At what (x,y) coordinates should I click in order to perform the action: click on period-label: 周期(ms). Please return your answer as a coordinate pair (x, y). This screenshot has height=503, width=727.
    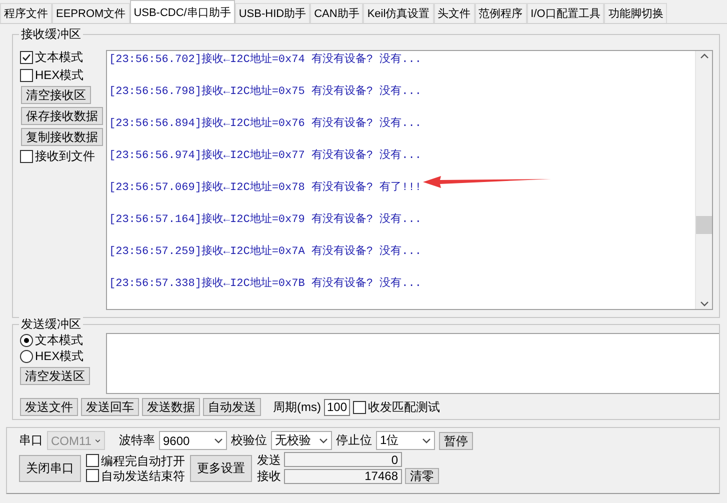
    Looking at the image, I should click on (297, 407).